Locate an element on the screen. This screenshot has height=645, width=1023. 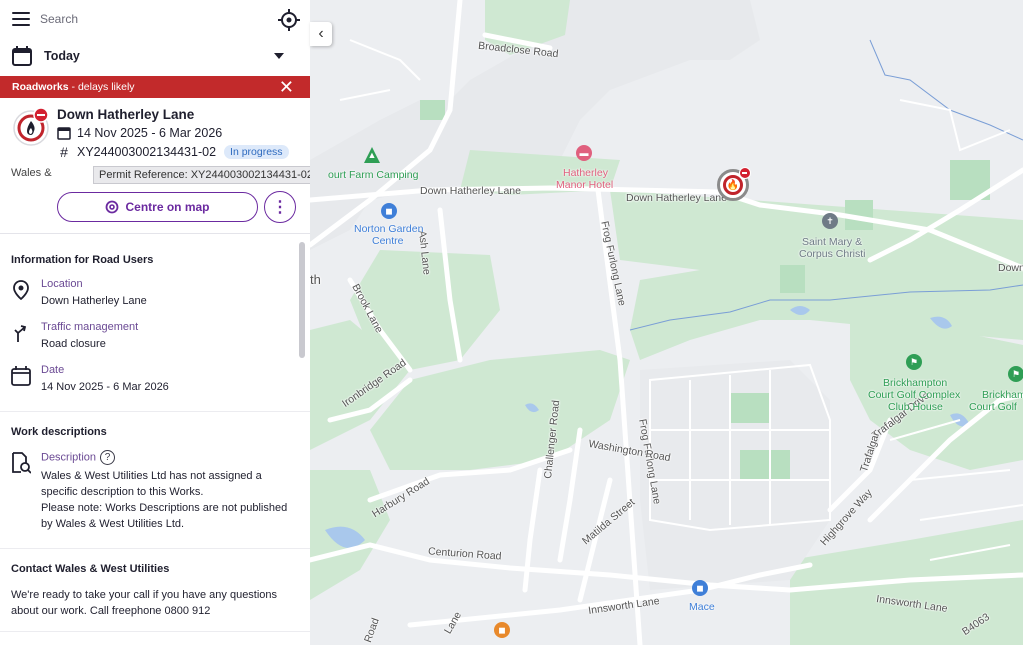
search-bar is located at coordinates (155, 19).